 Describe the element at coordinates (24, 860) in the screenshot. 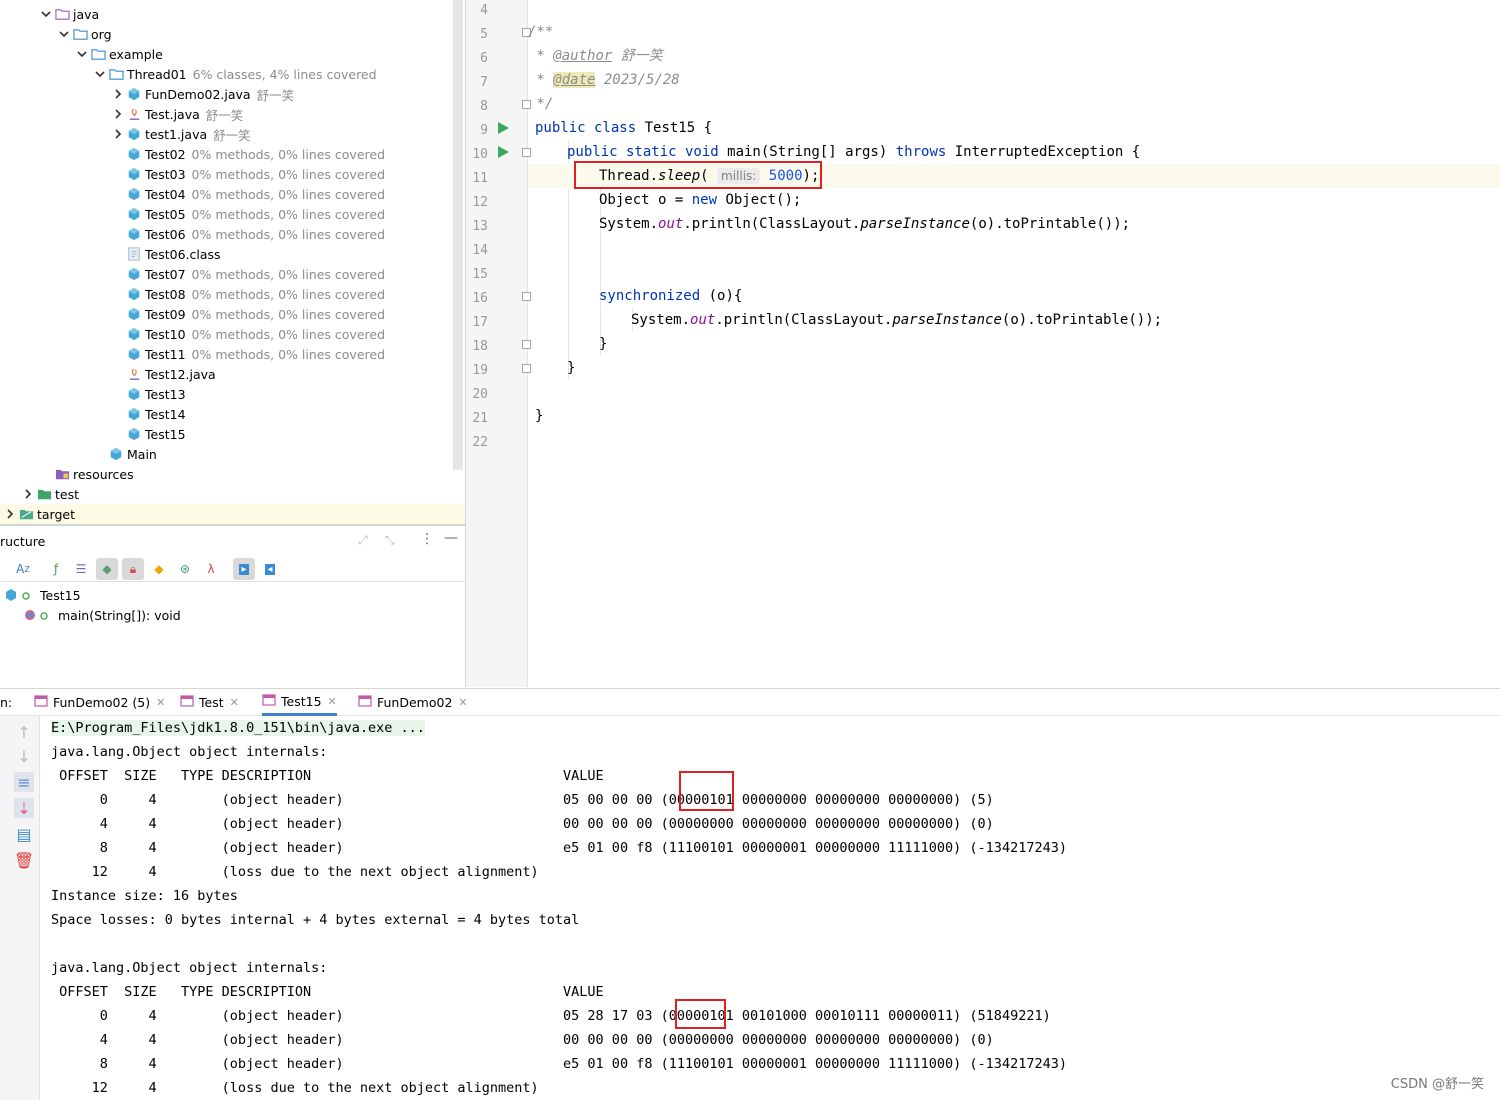

I see `clear-all-icon: 🗑︎` at that location.